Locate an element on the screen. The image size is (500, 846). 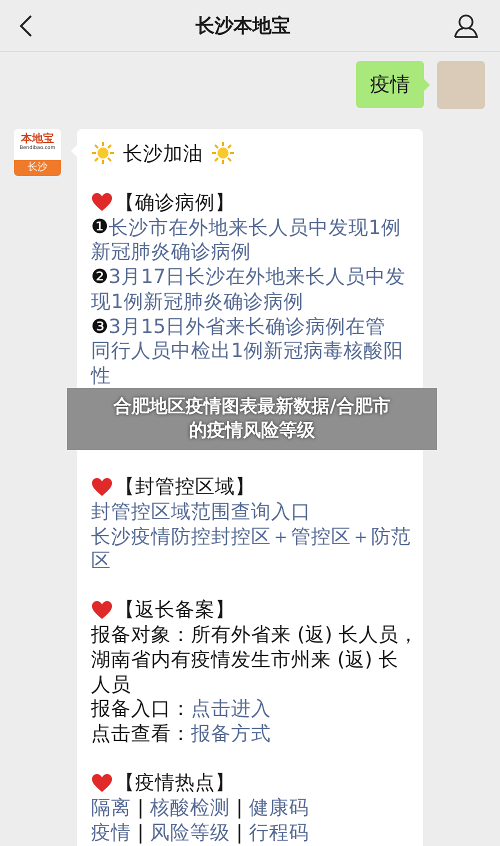
message-title: 长沙加油 is located at coordinates (163, 153).